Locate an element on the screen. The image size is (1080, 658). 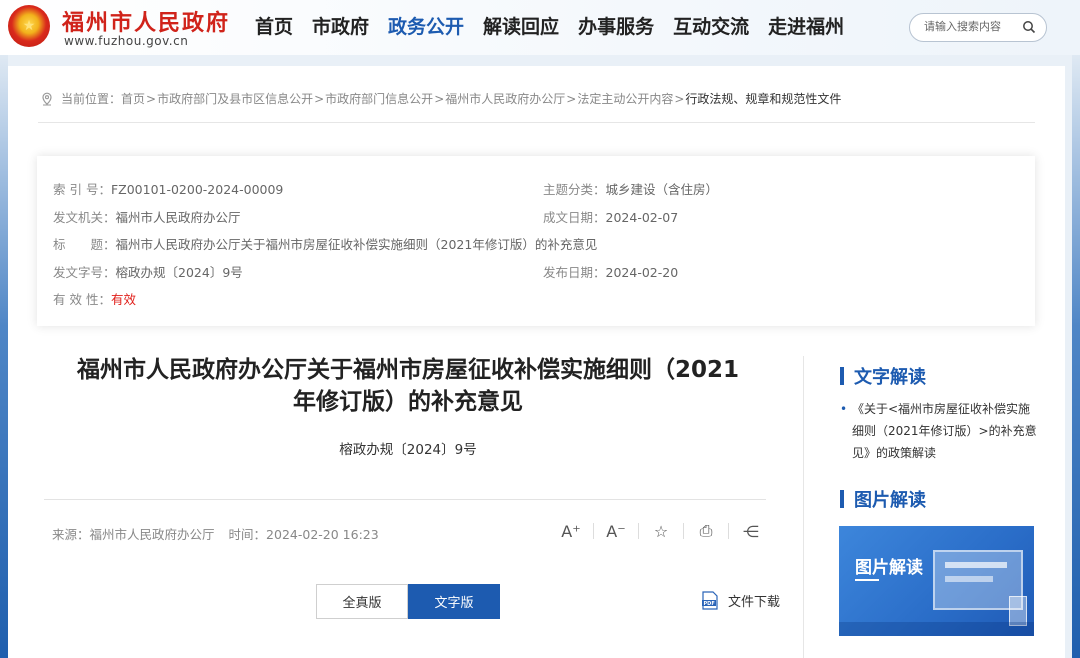
page-background-left is located at coordinates (4, 356).